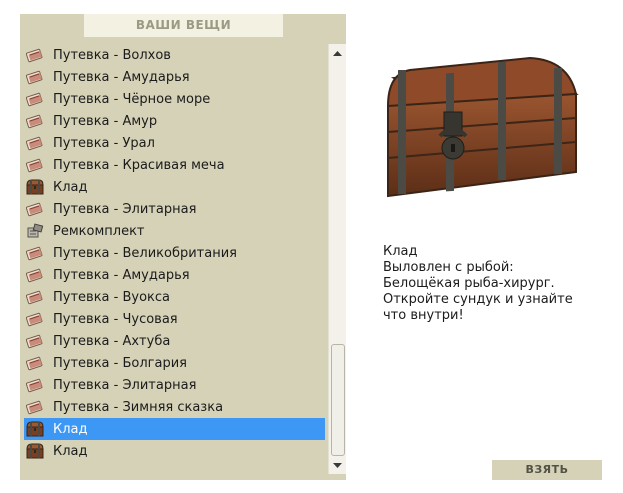 The height and width of the screenshot is (493, 623). Describe the element at coordinates (400, 251) in the screenshot. I see `item-title: Клад` at that location.